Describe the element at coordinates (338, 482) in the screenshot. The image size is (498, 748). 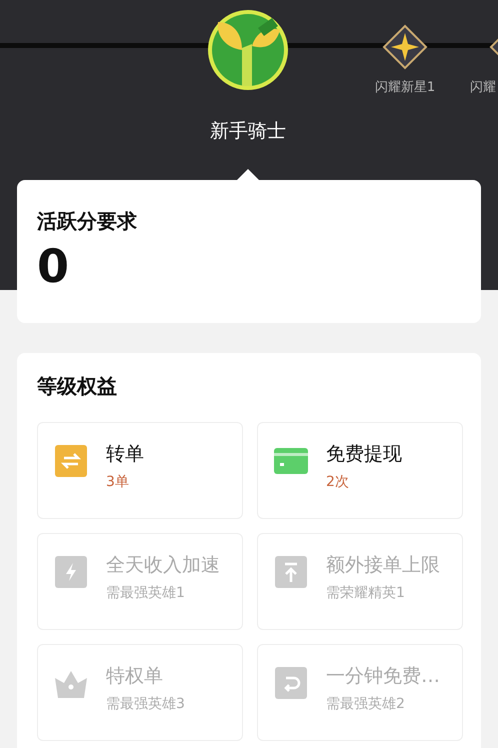
I see `benefit-detail: 2次` at that location.